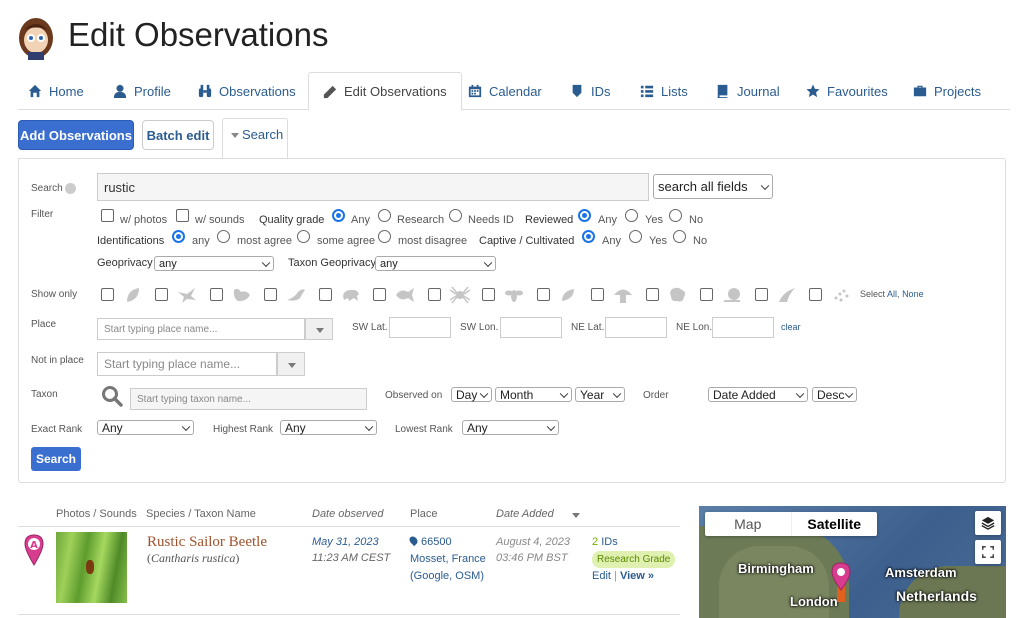 This screenshot has height=618, width=1024. Describe the element at coordinates (584, 215) in the screenshot. I see `reviewed-any-radio` at that location.